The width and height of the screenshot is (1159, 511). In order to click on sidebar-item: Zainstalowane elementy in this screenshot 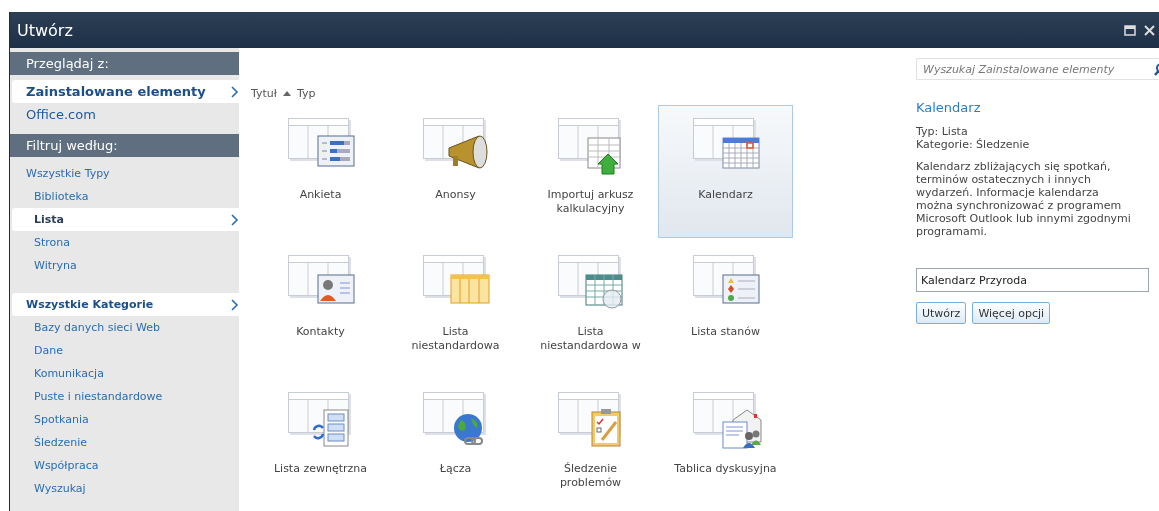, I will do `click(125, 91)`.